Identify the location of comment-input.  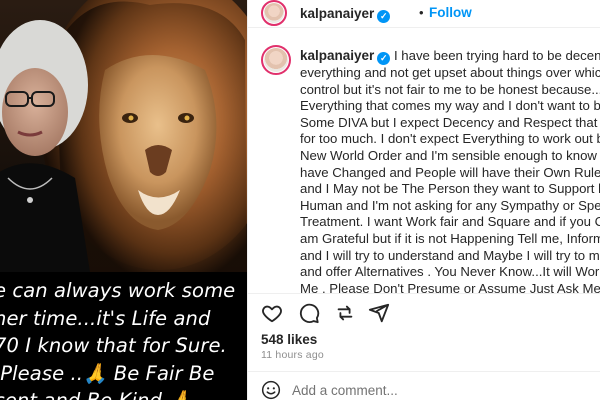
(437, 390).